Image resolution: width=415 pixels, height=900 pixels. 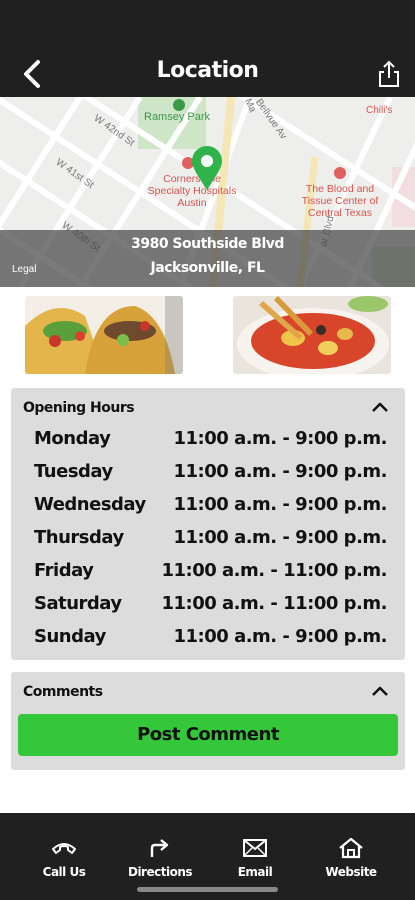 What do you see at coordinates (64, 872) in the screenshot?
I see `tab-label: Call Us` at bounding box center [64, 872].